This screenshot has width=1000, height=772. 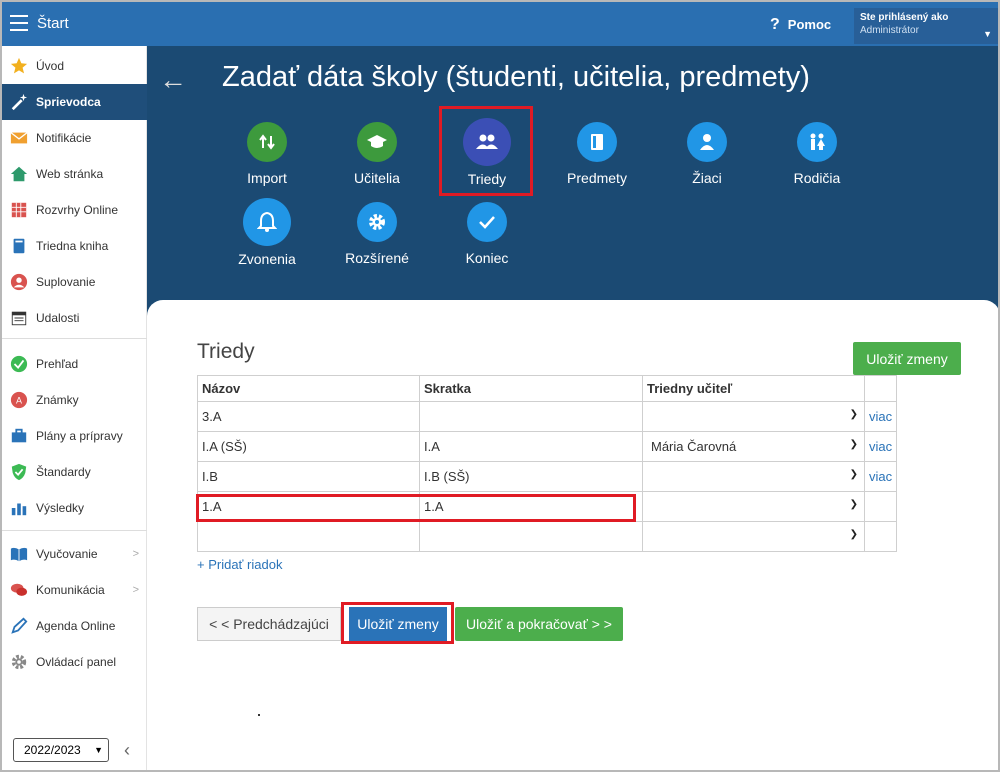 I want to click on sidebar-item-label: Výsledky, so click(x=60, y=508).